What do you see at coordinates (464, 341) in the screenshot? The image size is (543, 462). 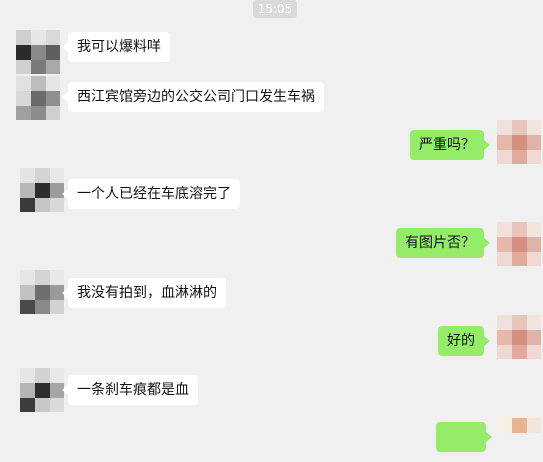 I see `message-bubble-outgoing: 好的` at bounding box center [464, 341].